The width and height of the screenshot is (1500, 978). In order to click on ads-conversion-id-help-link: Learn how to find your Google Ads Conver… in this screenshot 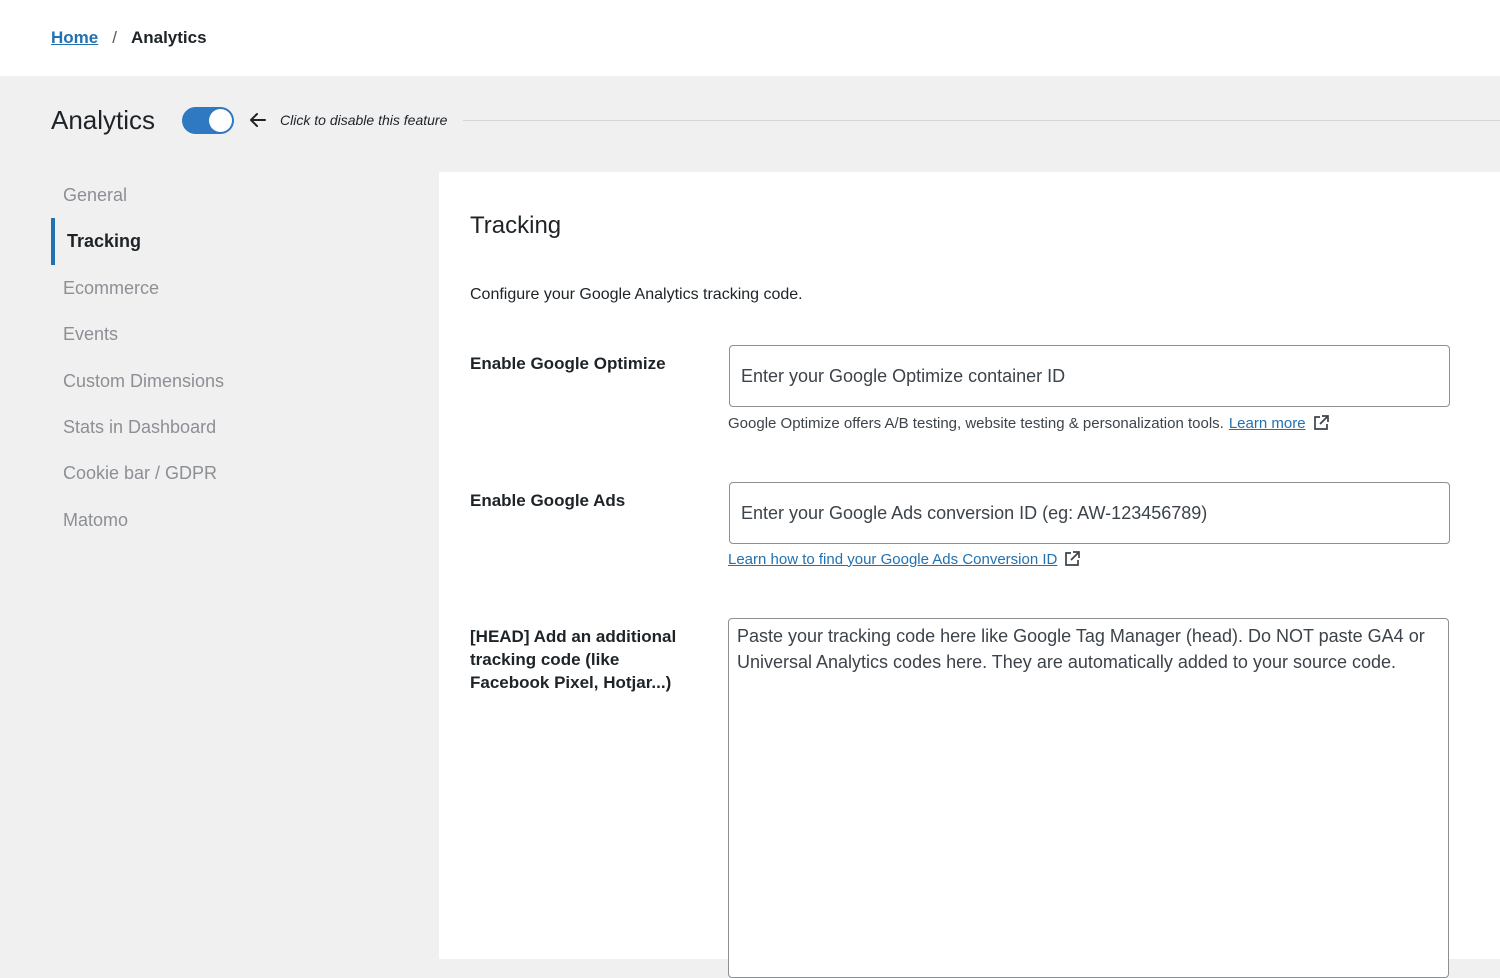, I will do `click(892, 559)`.